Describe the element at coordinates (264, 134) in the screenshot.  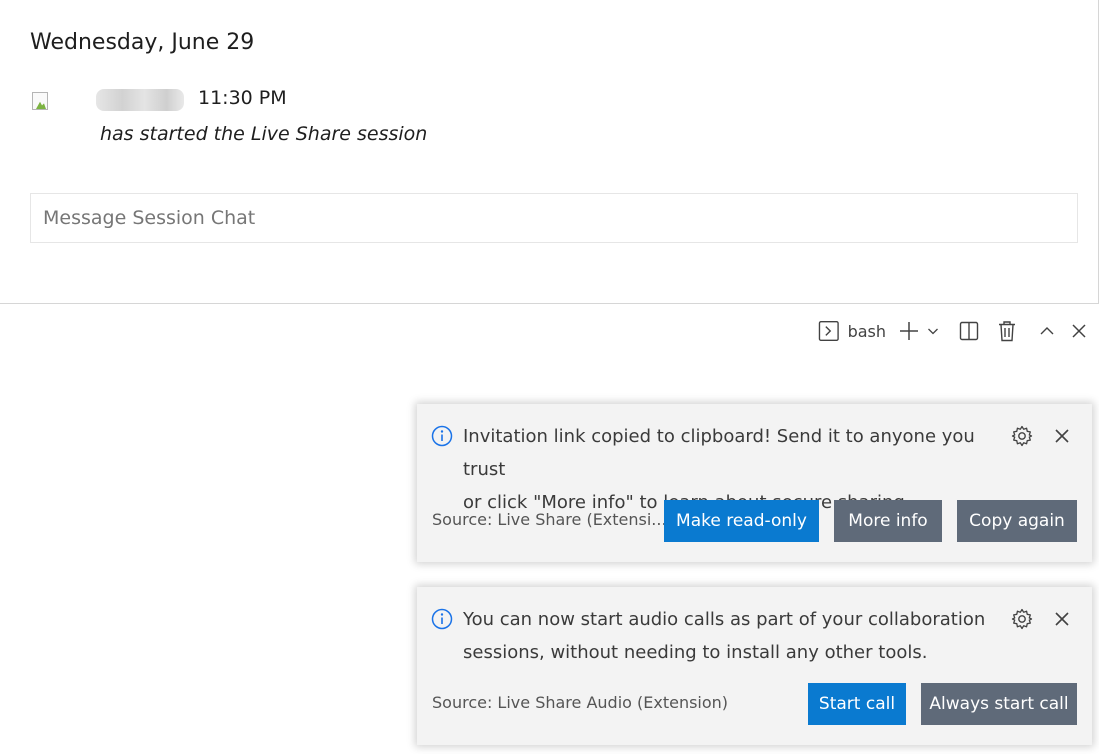
I see `message-text: has started the Live Share session` at that location.